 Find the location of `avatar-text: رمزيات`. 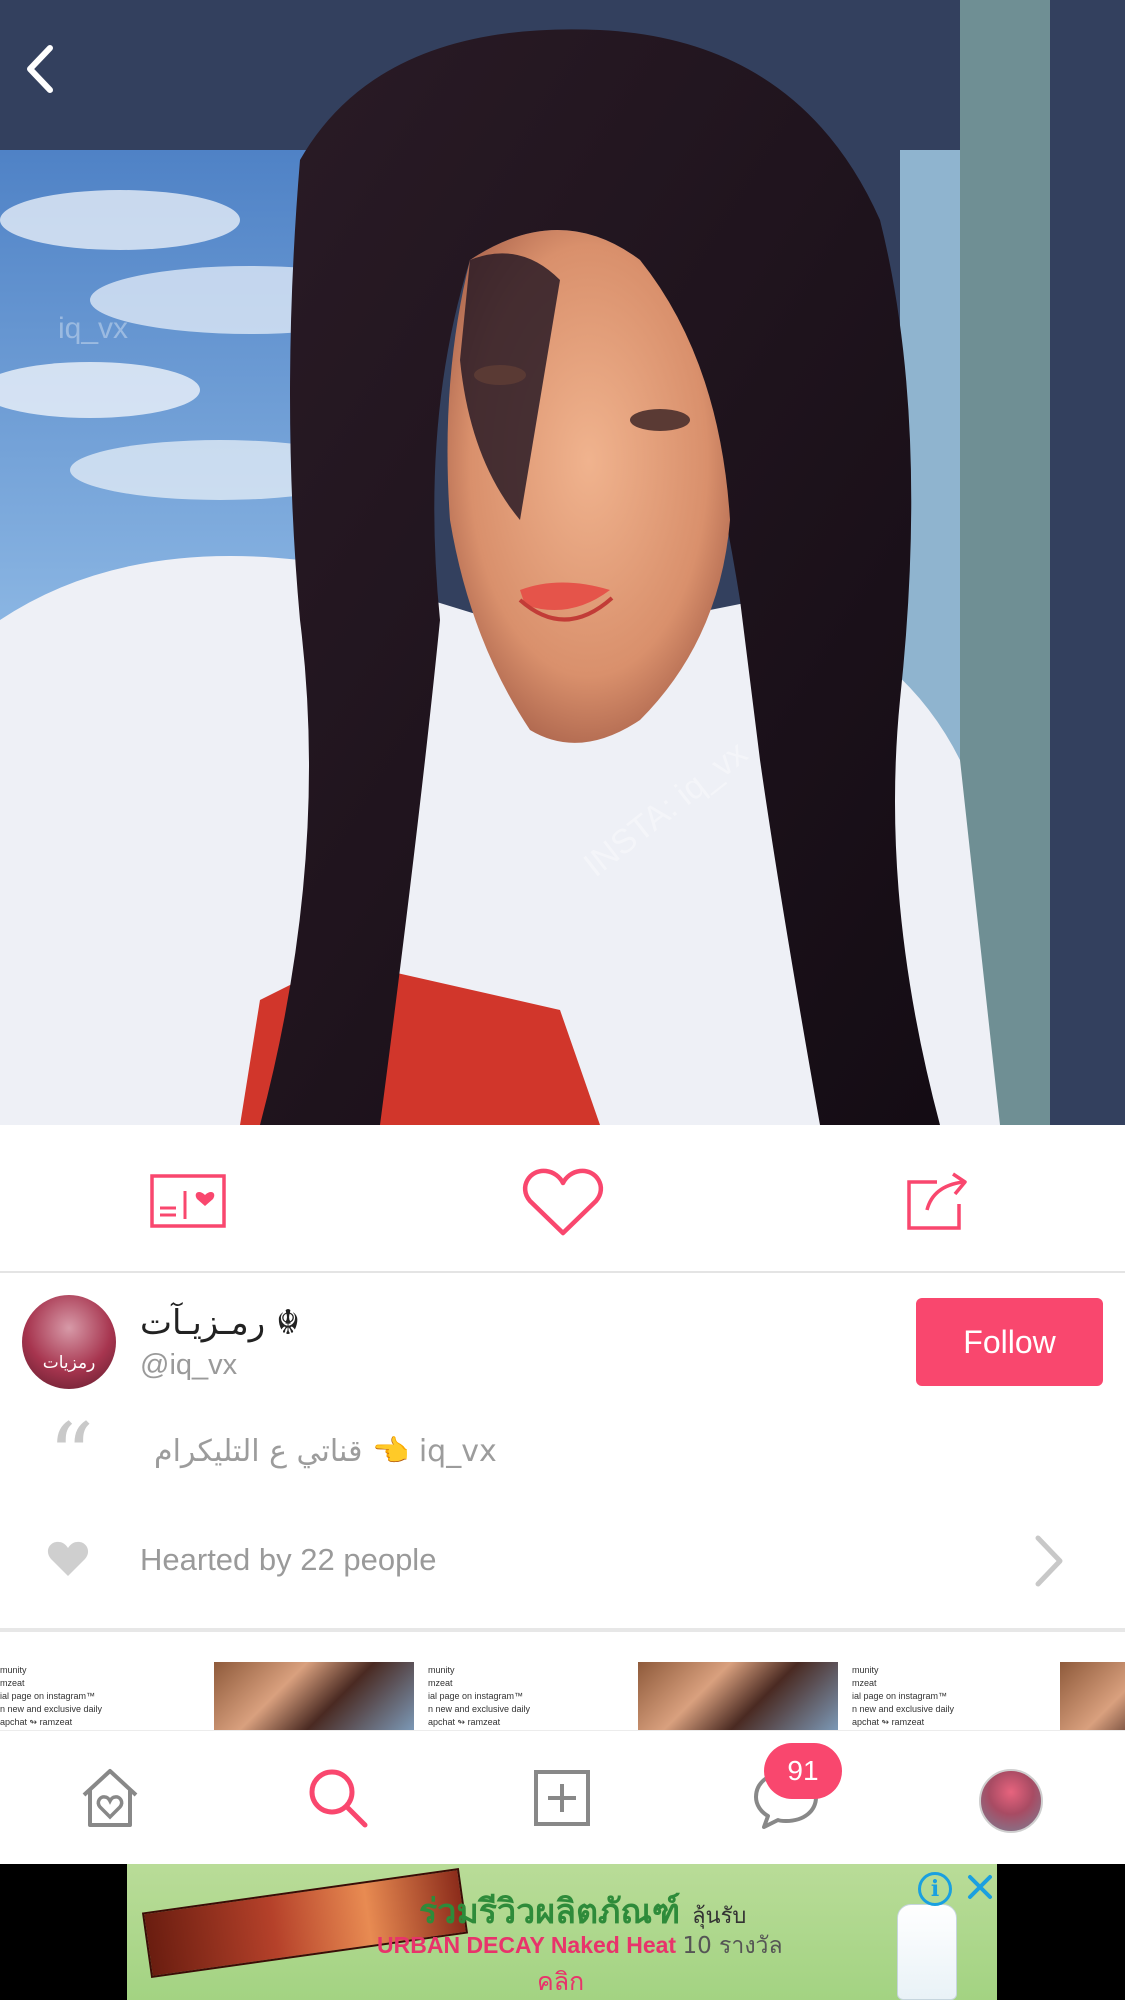

avatar-text: رمزيات is located at coordinates (69, 1363).